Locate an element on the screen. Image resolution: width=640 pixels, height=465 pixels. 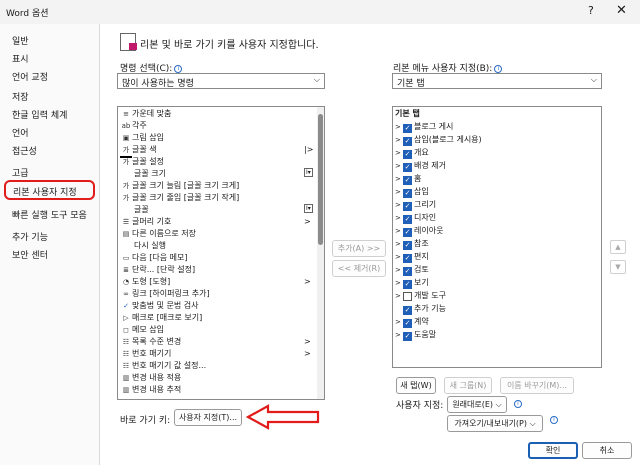
ok-button: 확인 is located at coordinates (553, 450).